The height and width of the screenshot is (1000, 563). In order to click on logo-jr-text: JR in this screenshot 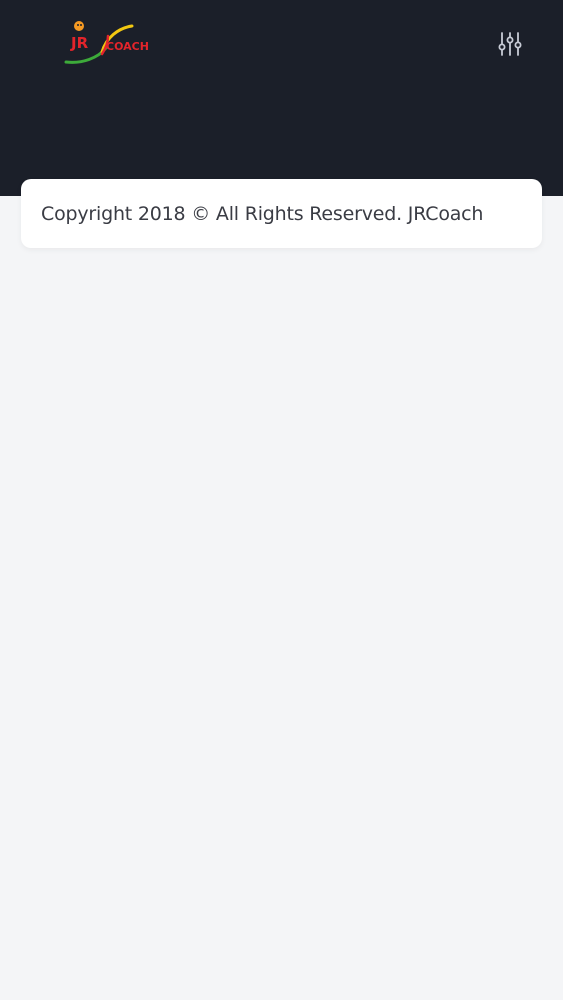, I will do `click(79, 43)`.